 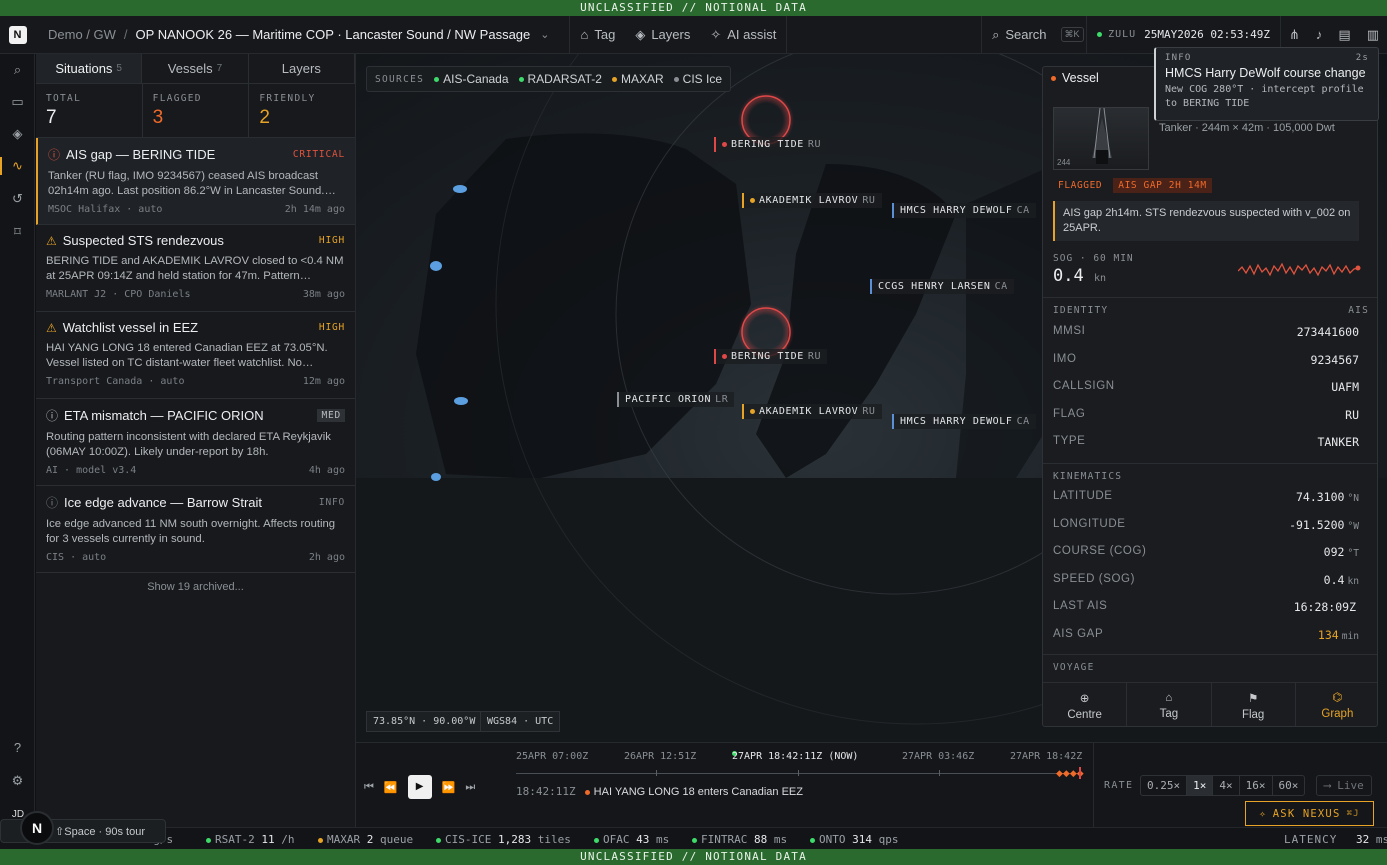 I want to click on search-button: ⌕ Search ⌘K, so click(x=1034, y=35).